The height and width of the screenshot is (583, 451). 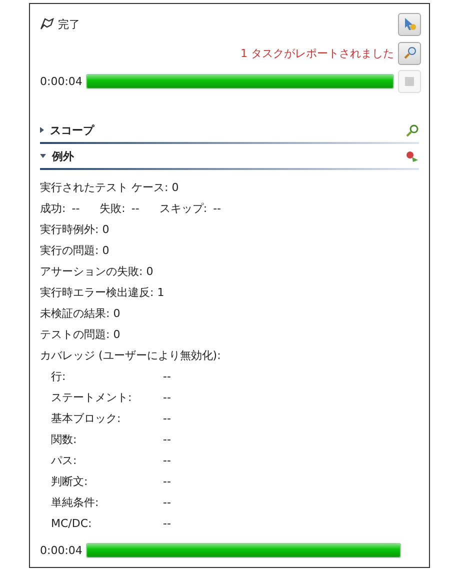 I want to click on cursor-icon, so click(x=409, y=24).